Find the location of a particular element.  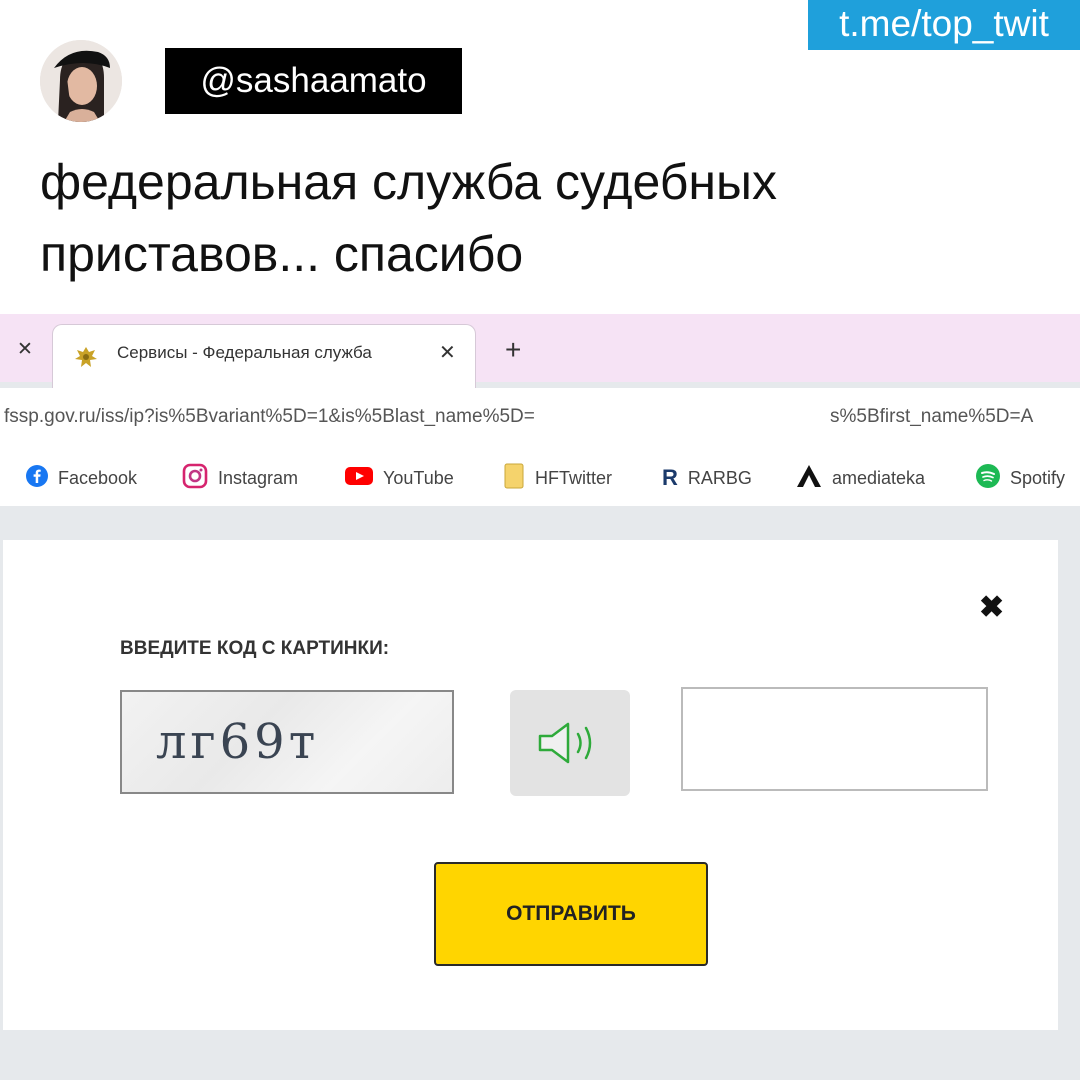

bookmark-facebook: Facebook is located at coordinates (81, 478).